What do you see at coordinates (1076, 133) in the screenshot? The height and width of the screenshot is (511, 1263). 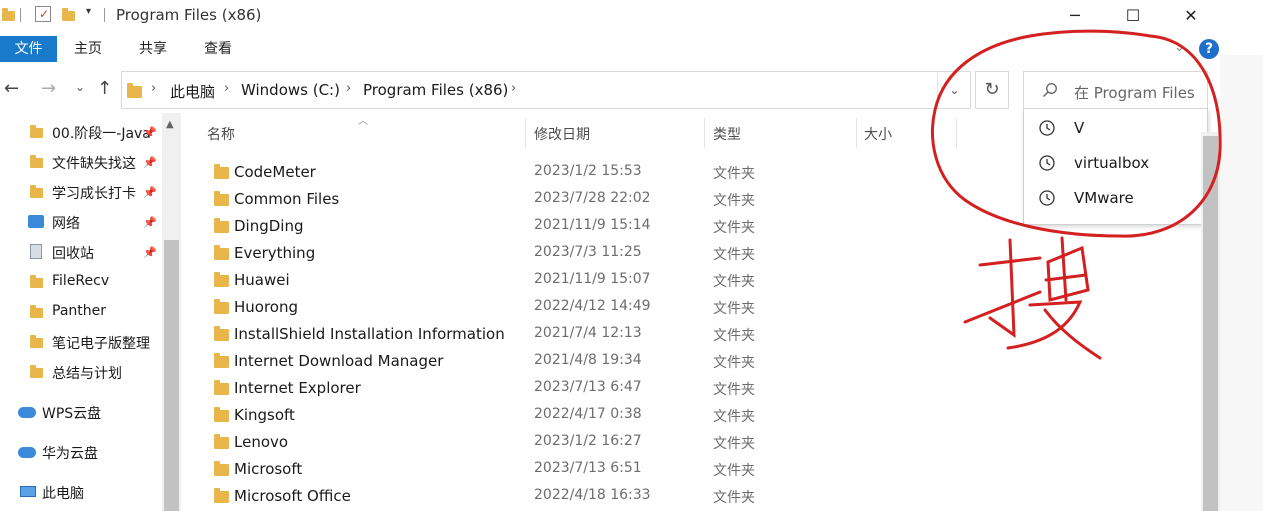 I see `annotation-circle` at bounding box center [1076, 133].